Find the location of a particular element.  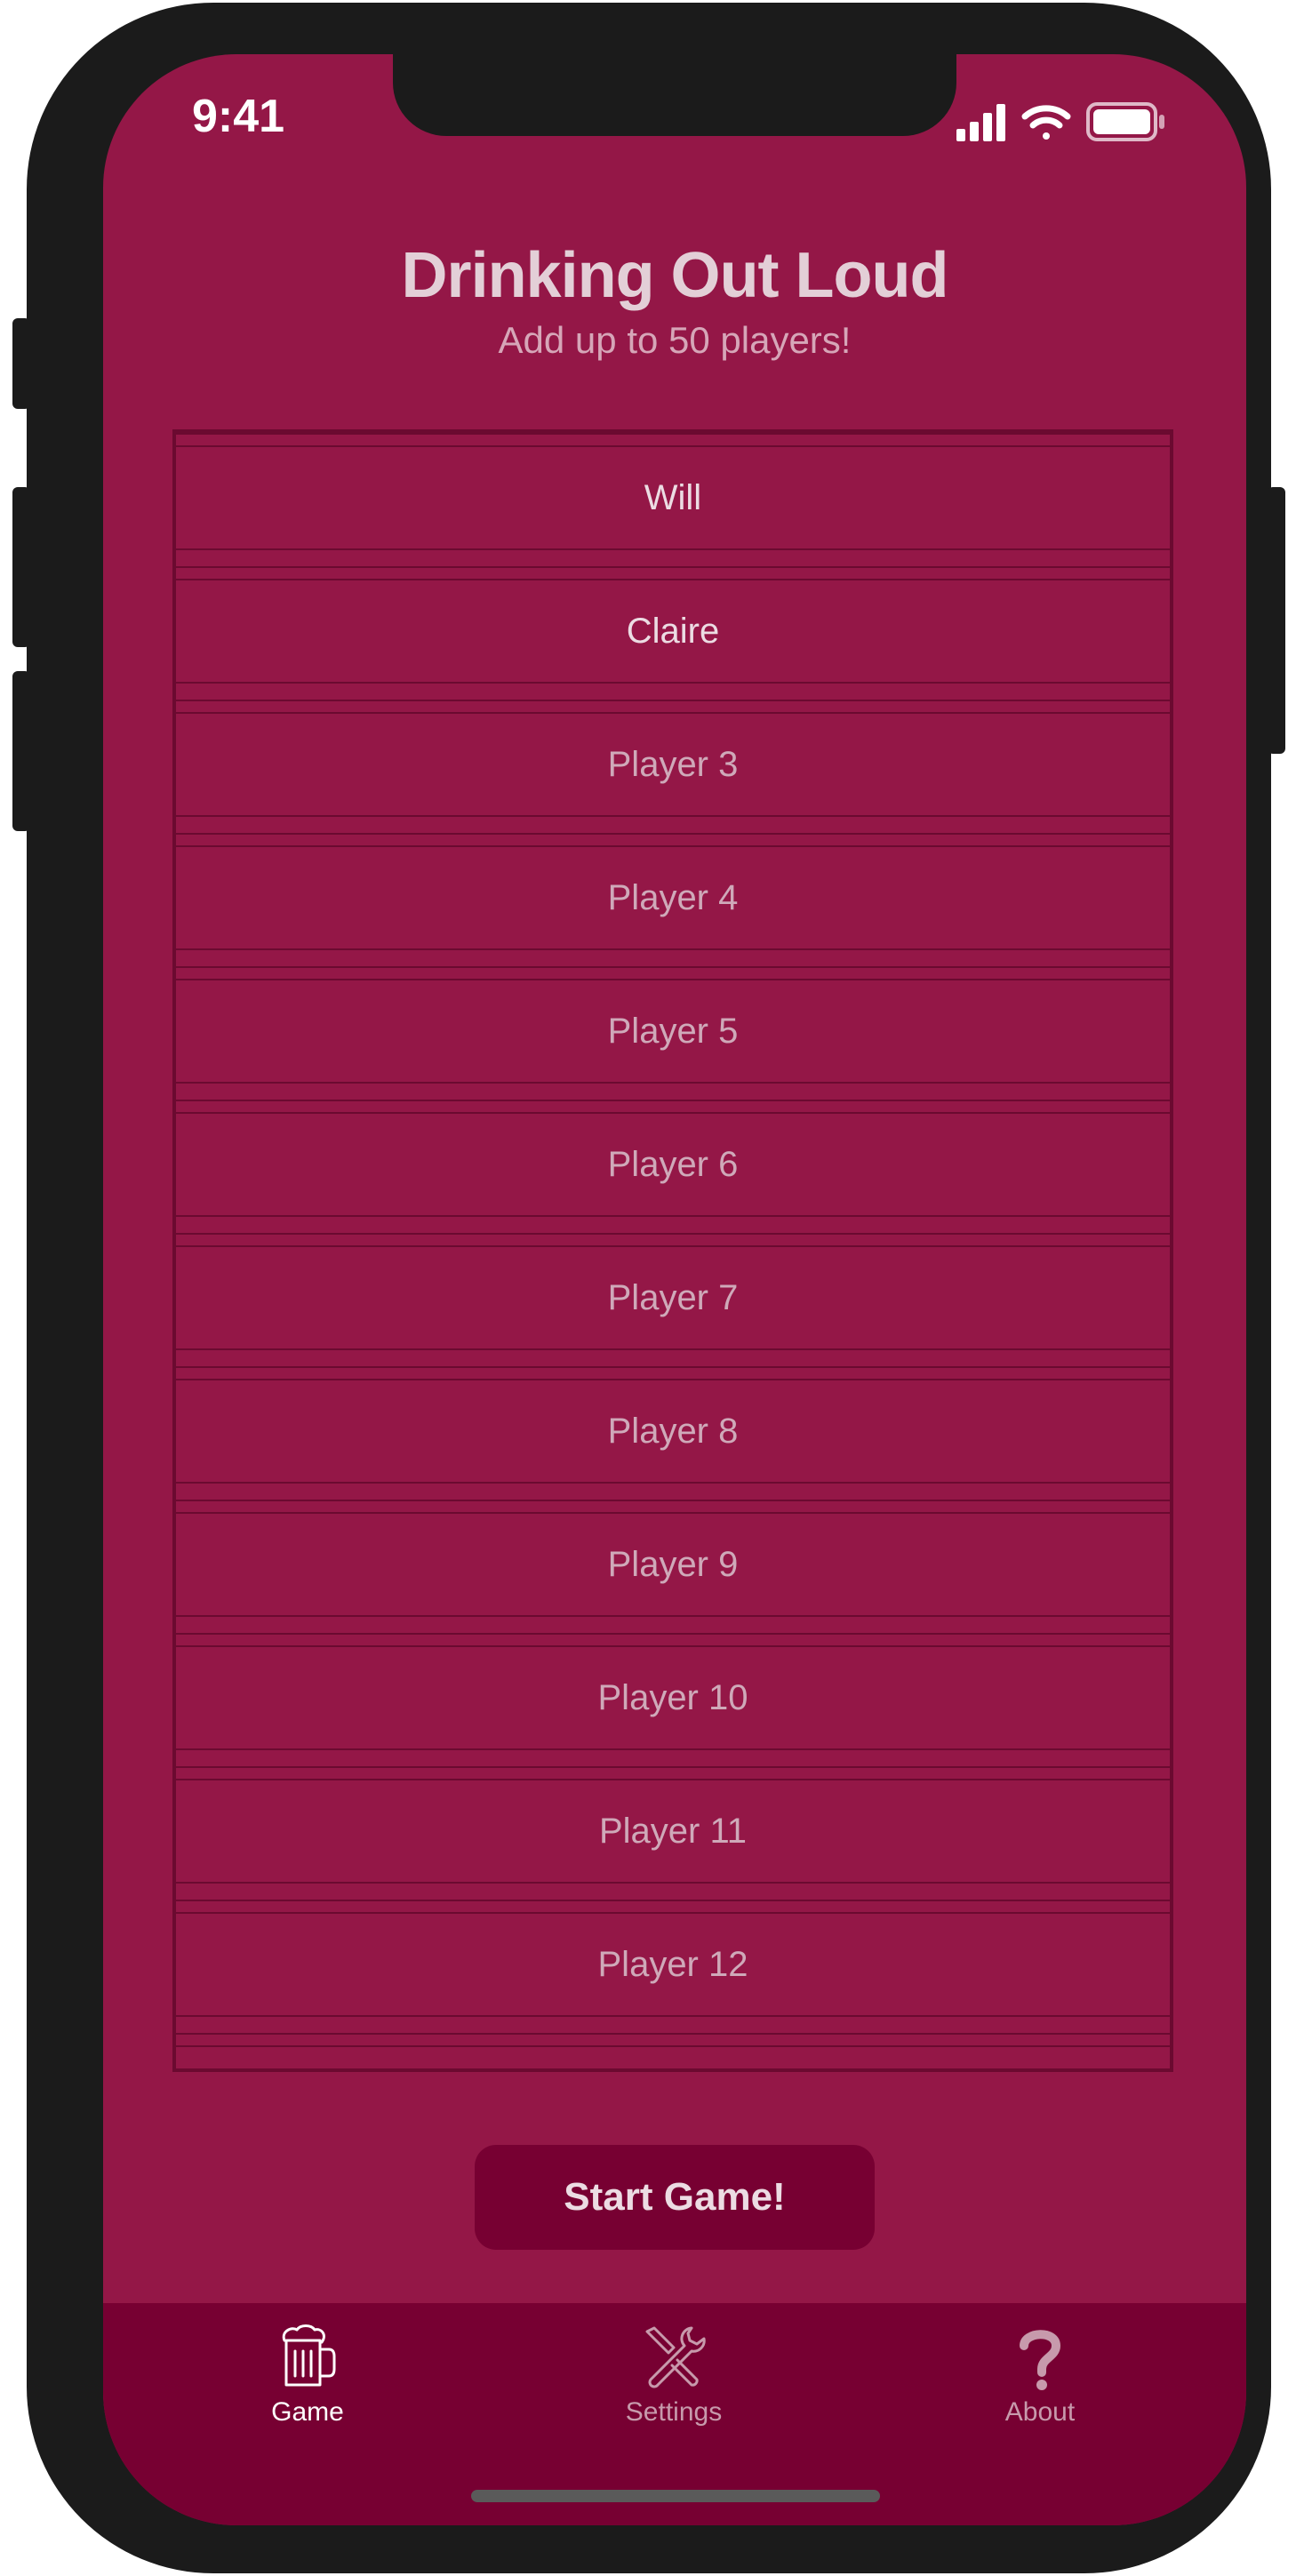

volume-up-button is located at coordinates (21, 567).